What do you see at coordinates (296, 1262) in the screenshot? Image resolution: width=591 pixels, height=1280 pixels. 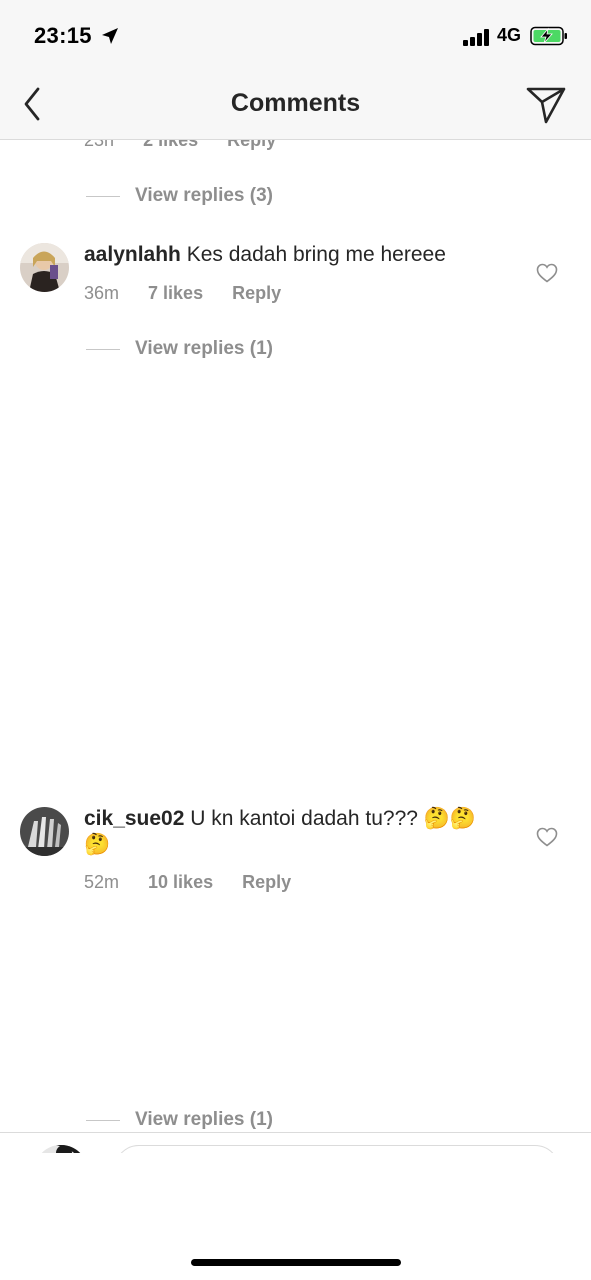 I see `home-indicator` at bounding box center [296, 1262].